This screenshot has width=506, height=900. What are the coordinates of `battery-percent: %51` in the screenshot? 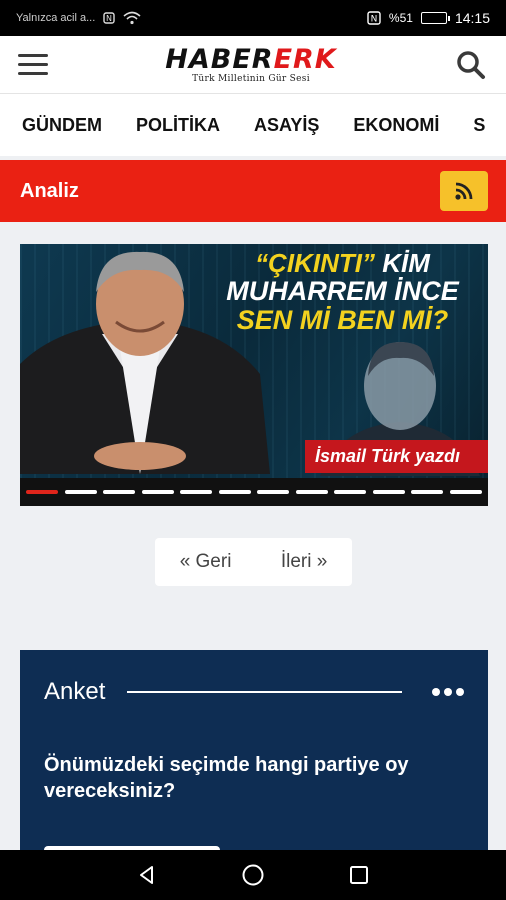 It's located at (400, 18).